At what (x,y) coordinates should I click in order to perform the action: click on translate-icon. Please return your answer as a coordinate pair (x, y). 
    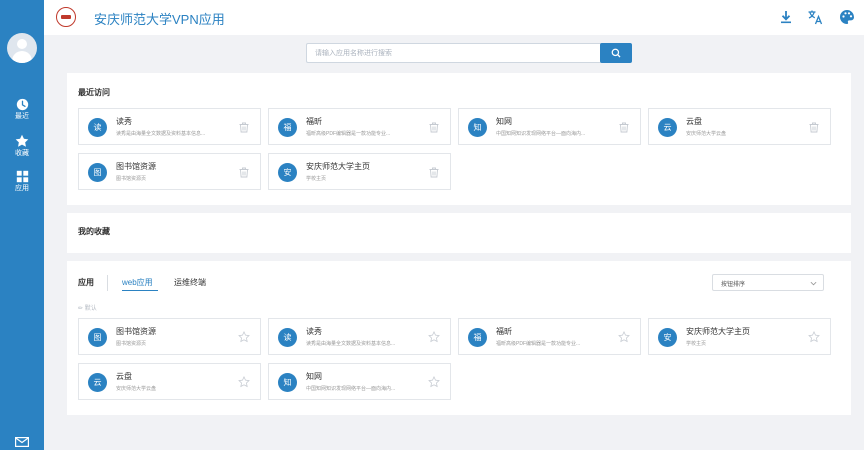
    Looking at the image, I should click on (815, 17).